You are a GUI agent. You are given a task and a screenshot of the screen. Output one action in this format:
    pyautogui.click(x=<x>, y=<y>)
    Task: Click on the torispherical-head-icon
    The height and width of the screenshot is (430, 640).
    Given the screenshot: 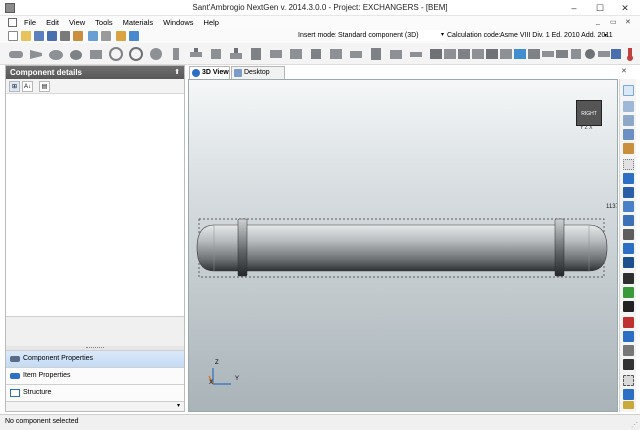 What is the action you would take?
    pyautogui.click(x=76, y=54)
    